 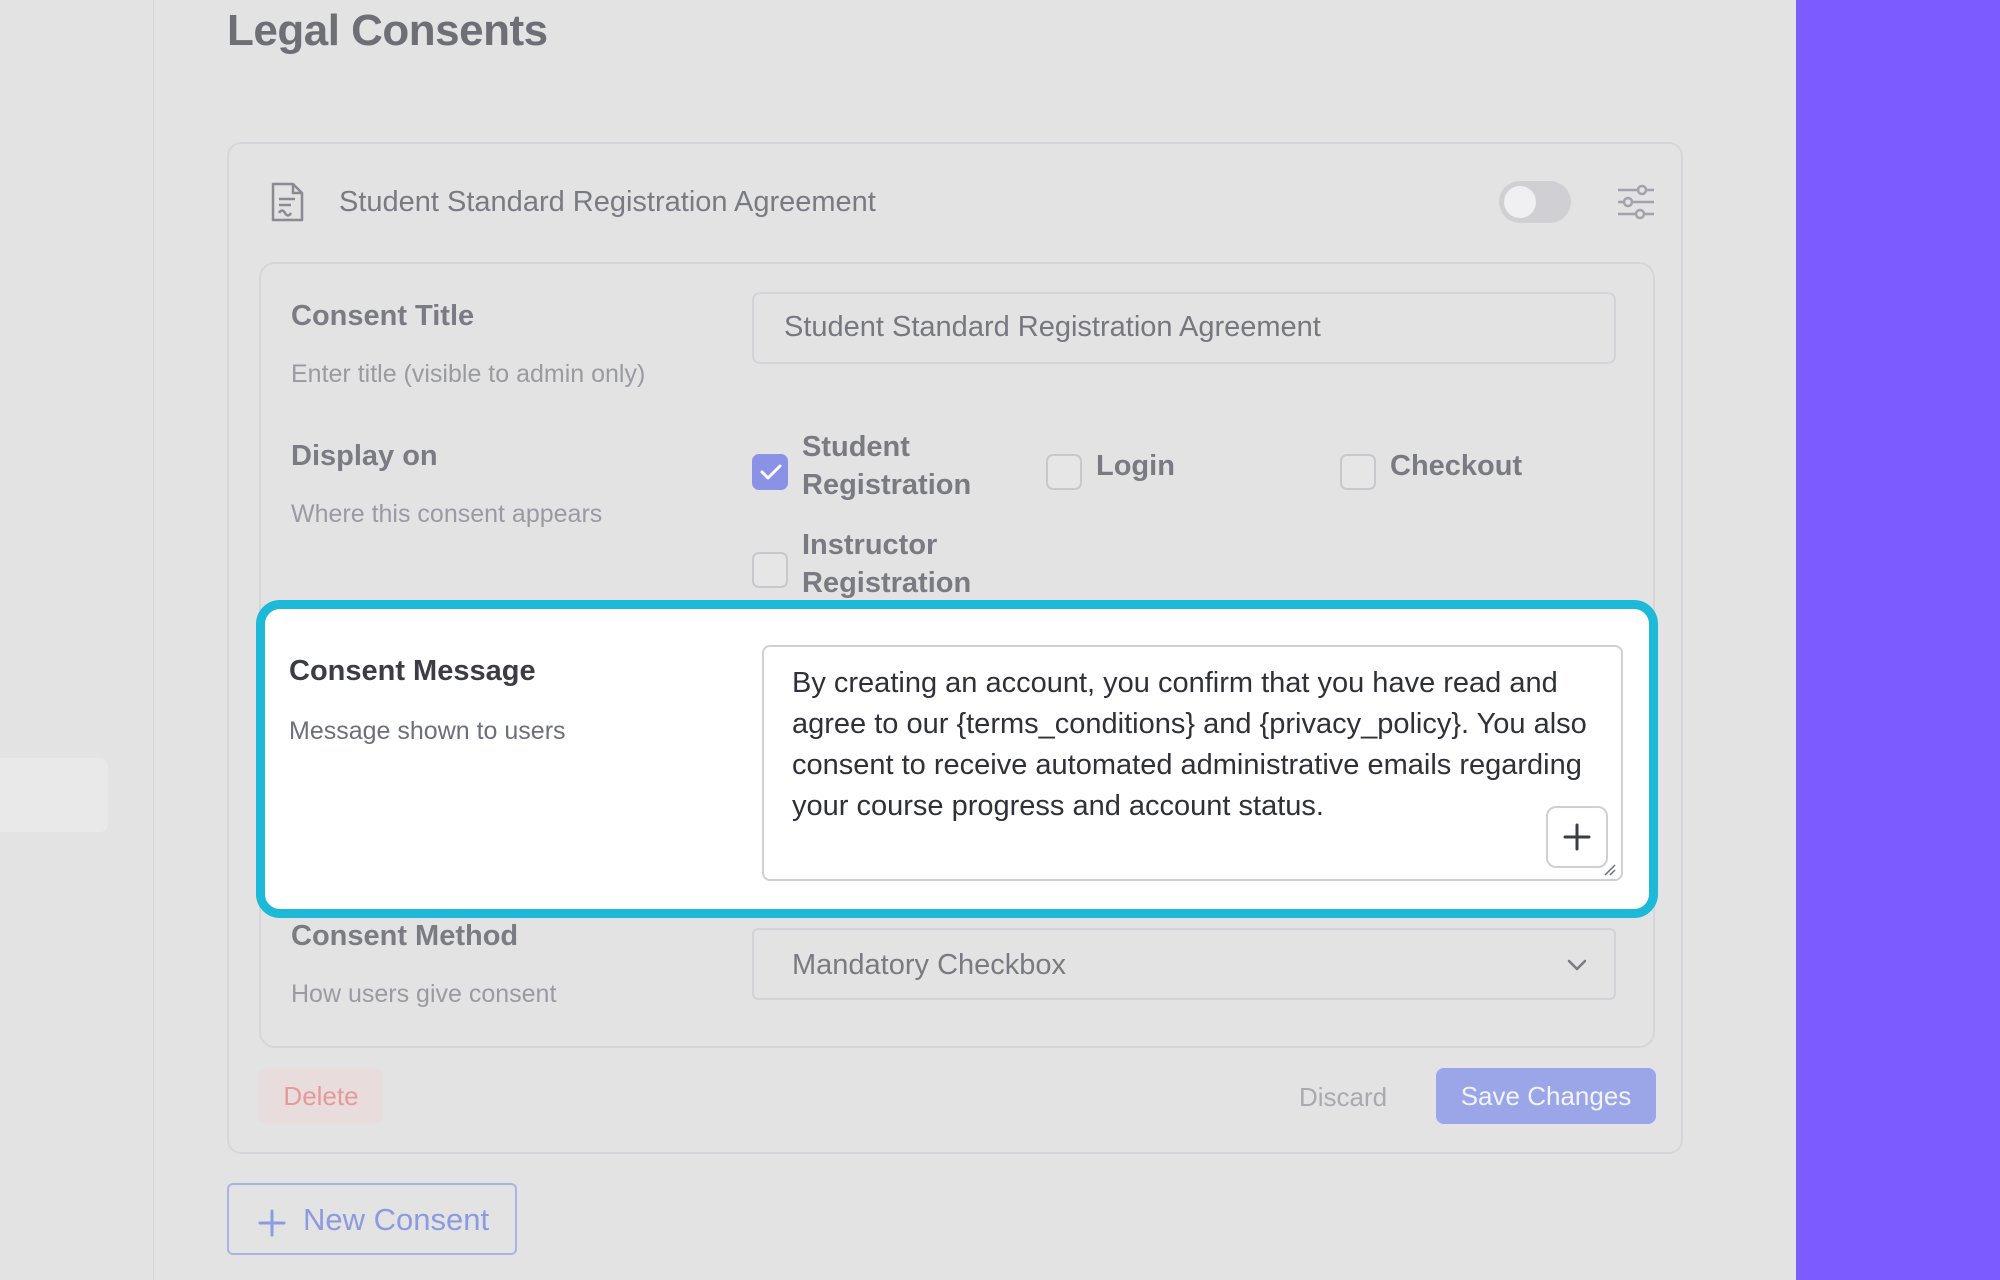 What do you see at coordinates (447, 514) in the screenshot?
I see `display-on-hint: Where this consent appears` at bounding box center [447, 514].